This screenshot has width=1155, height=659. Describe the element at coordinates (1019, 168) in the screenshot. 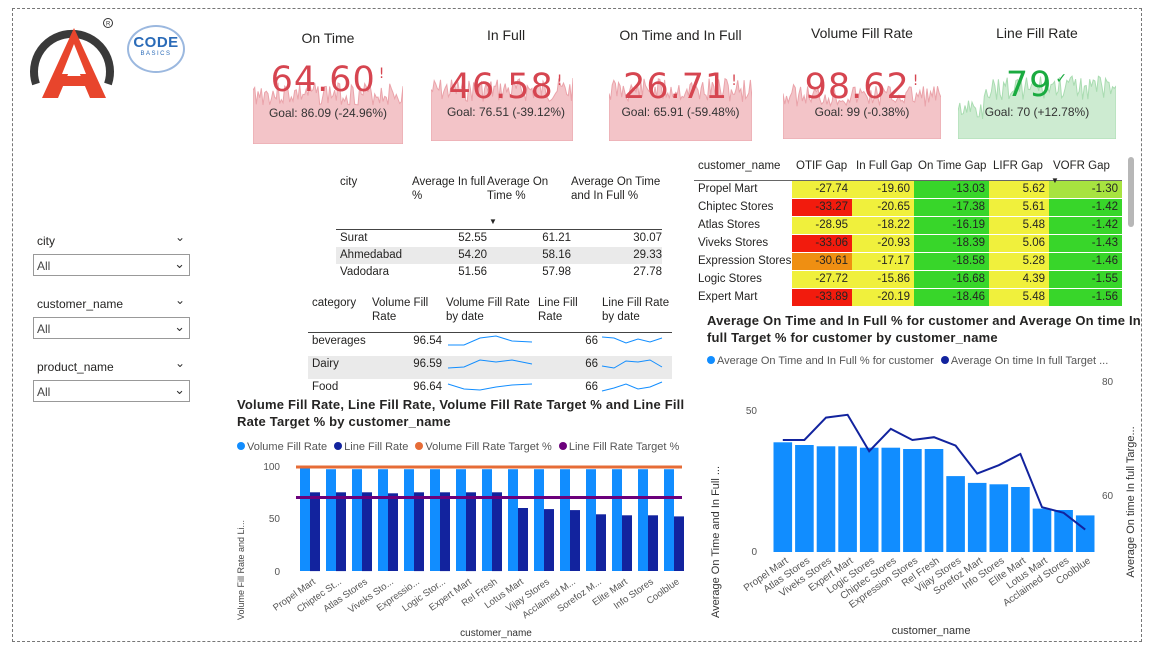

I see `column-header: LIFR Gap` at that location.